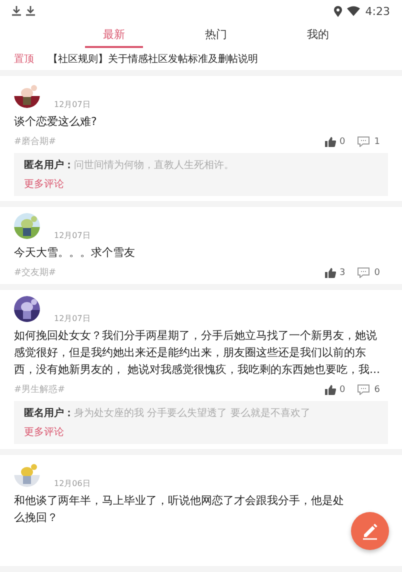 This screenshot has height=572, width=402. I want to click on pencil-icon, so click(370, 531).